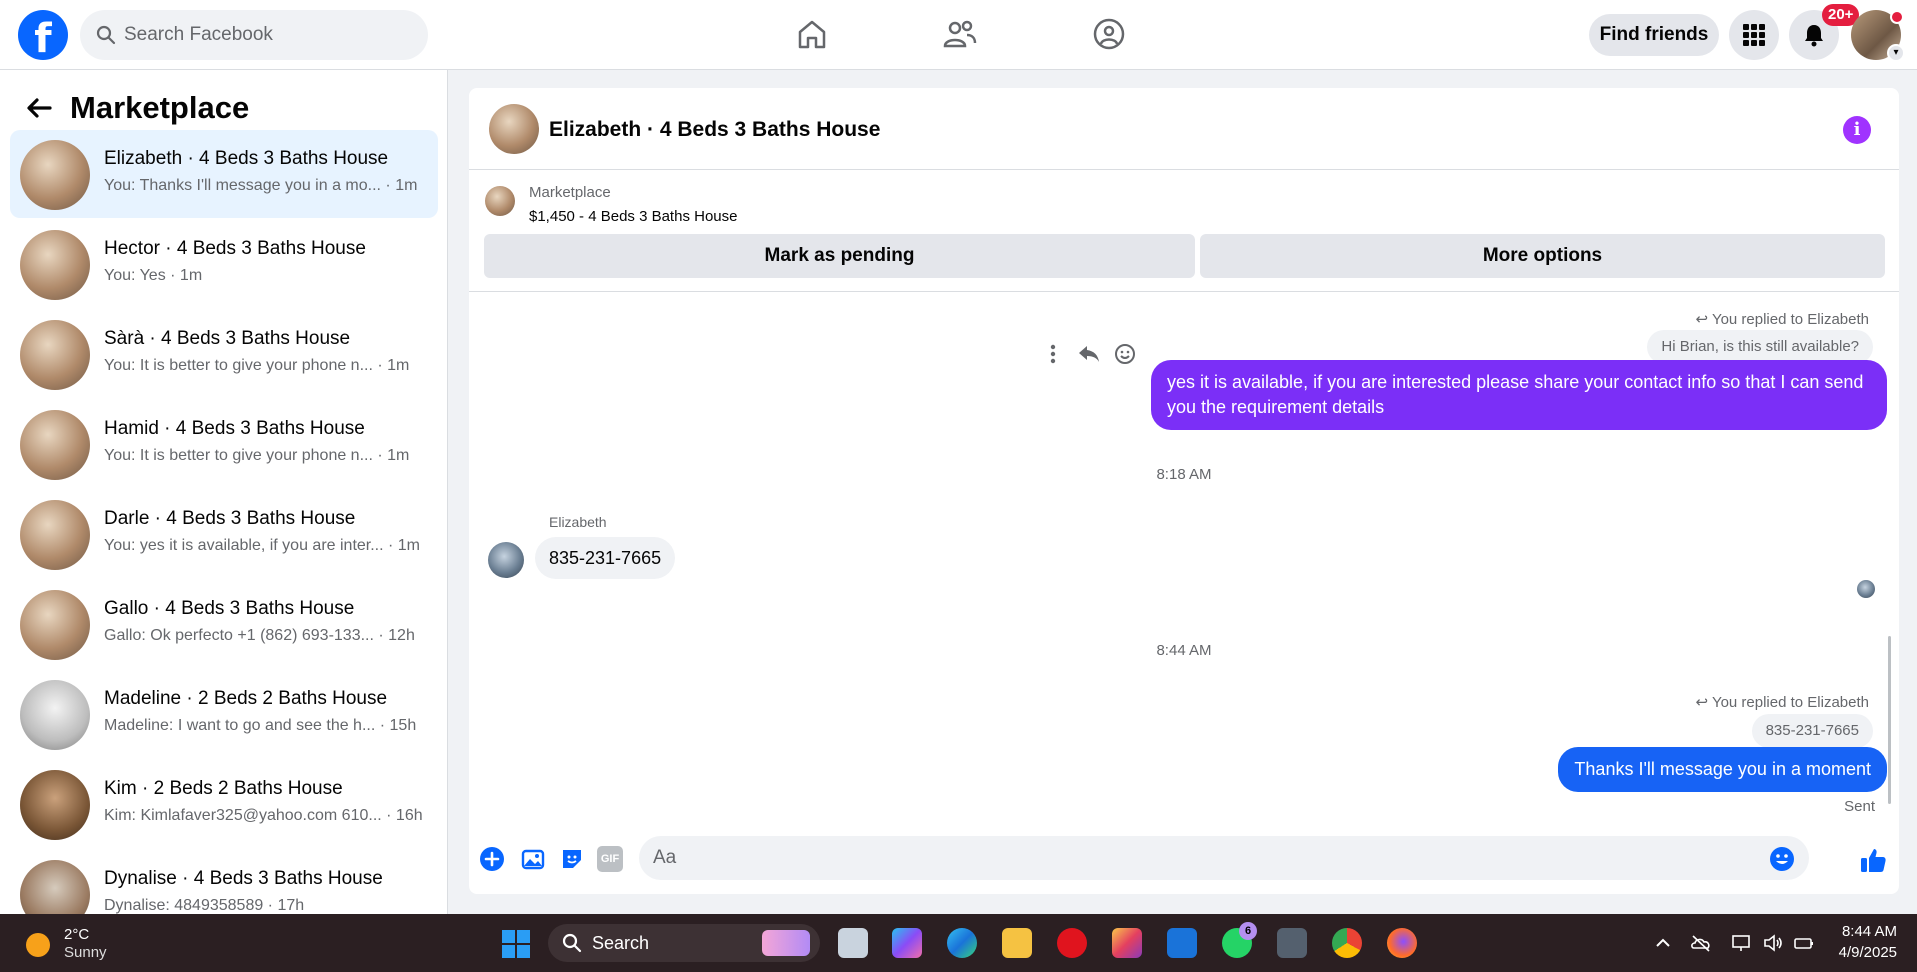  What do you see at coordinates (1402, 943) in the screenshot?
I see `firefox-icon` at bounding box center [1402, 943].